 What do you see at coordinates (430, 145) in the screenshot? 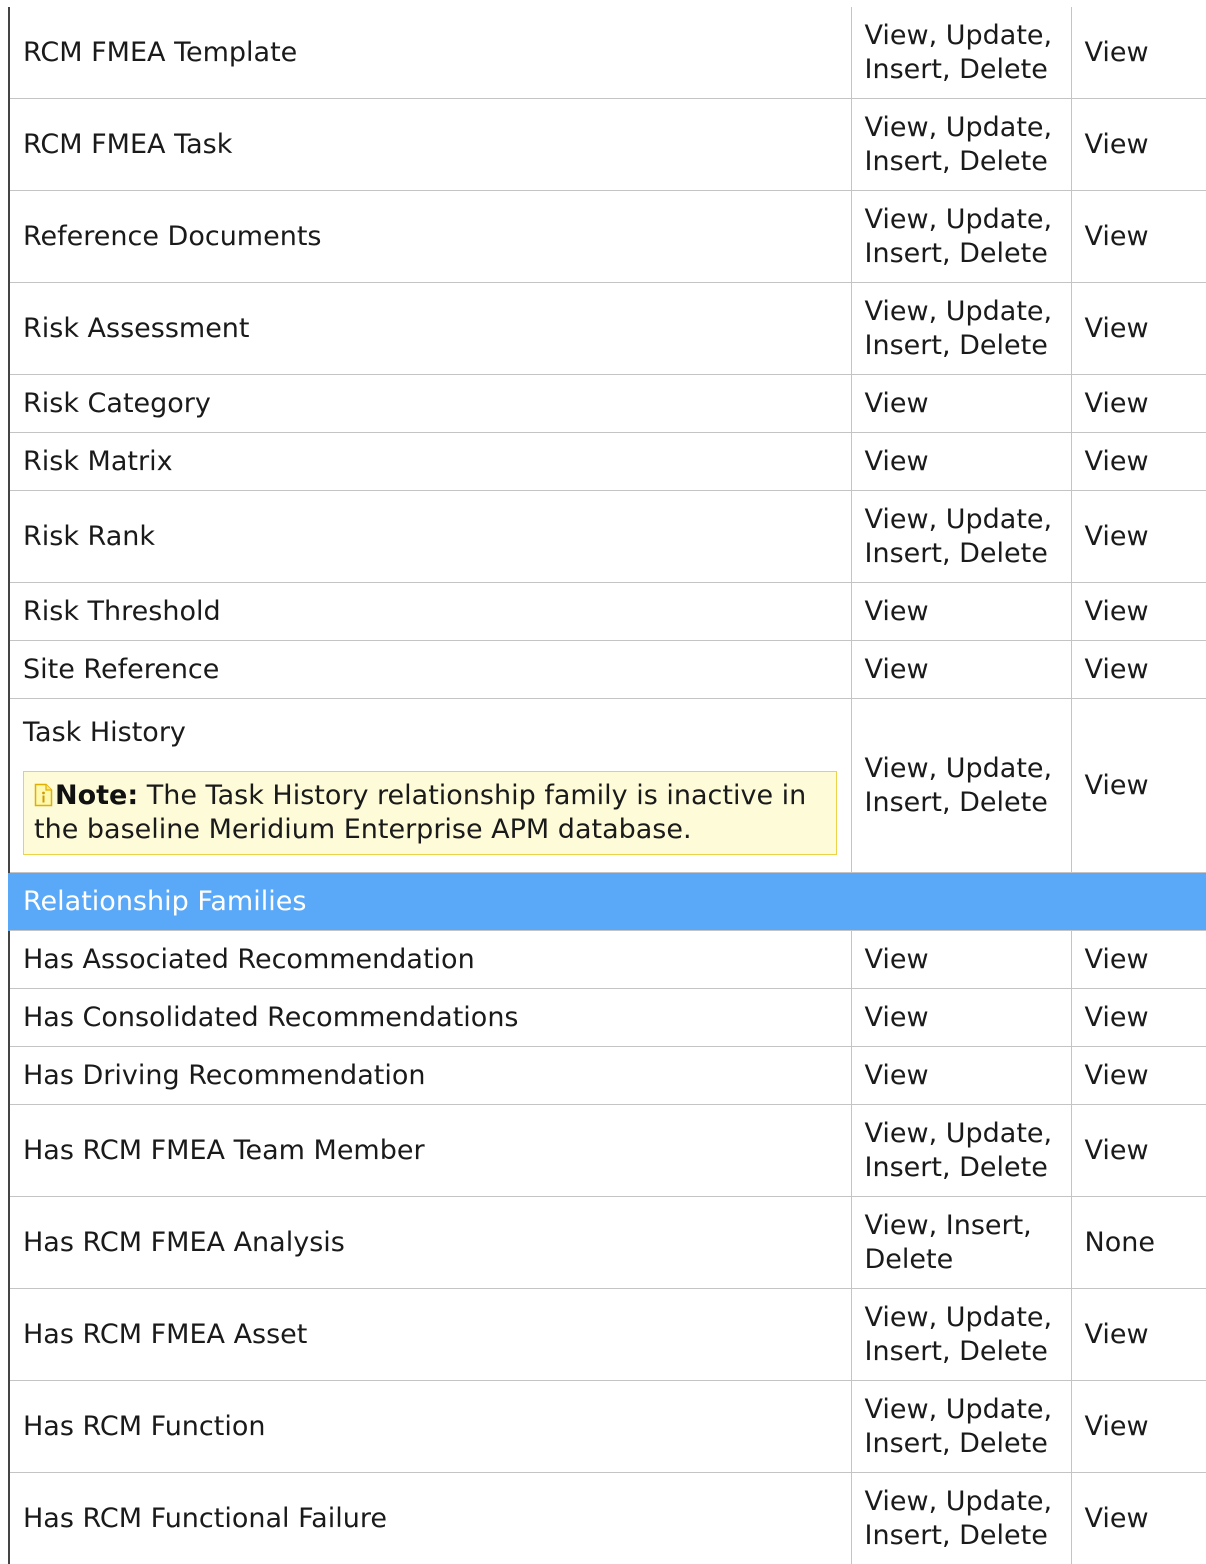
I see `family-name: RCM FMEA Task` at bounding box center [430, 145].